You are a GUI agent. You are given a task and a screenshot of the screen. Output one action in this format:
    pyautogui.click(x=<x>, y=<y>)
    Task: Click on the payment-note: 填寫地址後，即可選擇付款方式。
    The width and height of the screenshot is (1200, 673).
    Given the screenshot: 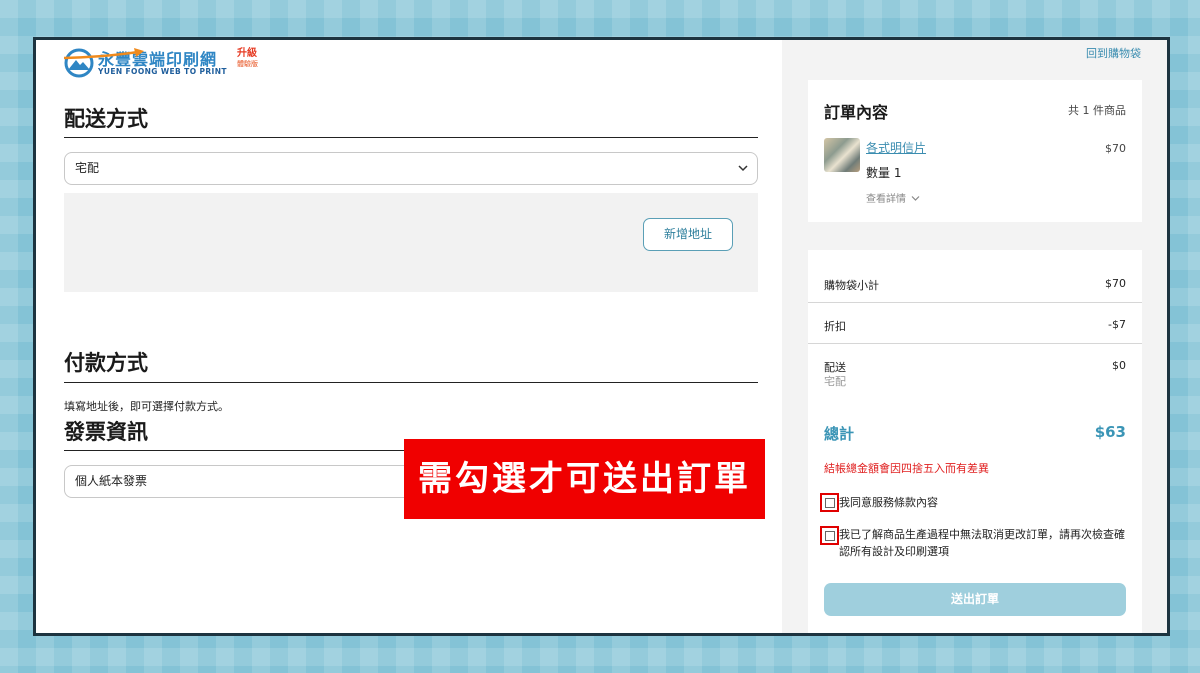 What is the action you would take?
    pyautogui.click(x=146, y=406)
    